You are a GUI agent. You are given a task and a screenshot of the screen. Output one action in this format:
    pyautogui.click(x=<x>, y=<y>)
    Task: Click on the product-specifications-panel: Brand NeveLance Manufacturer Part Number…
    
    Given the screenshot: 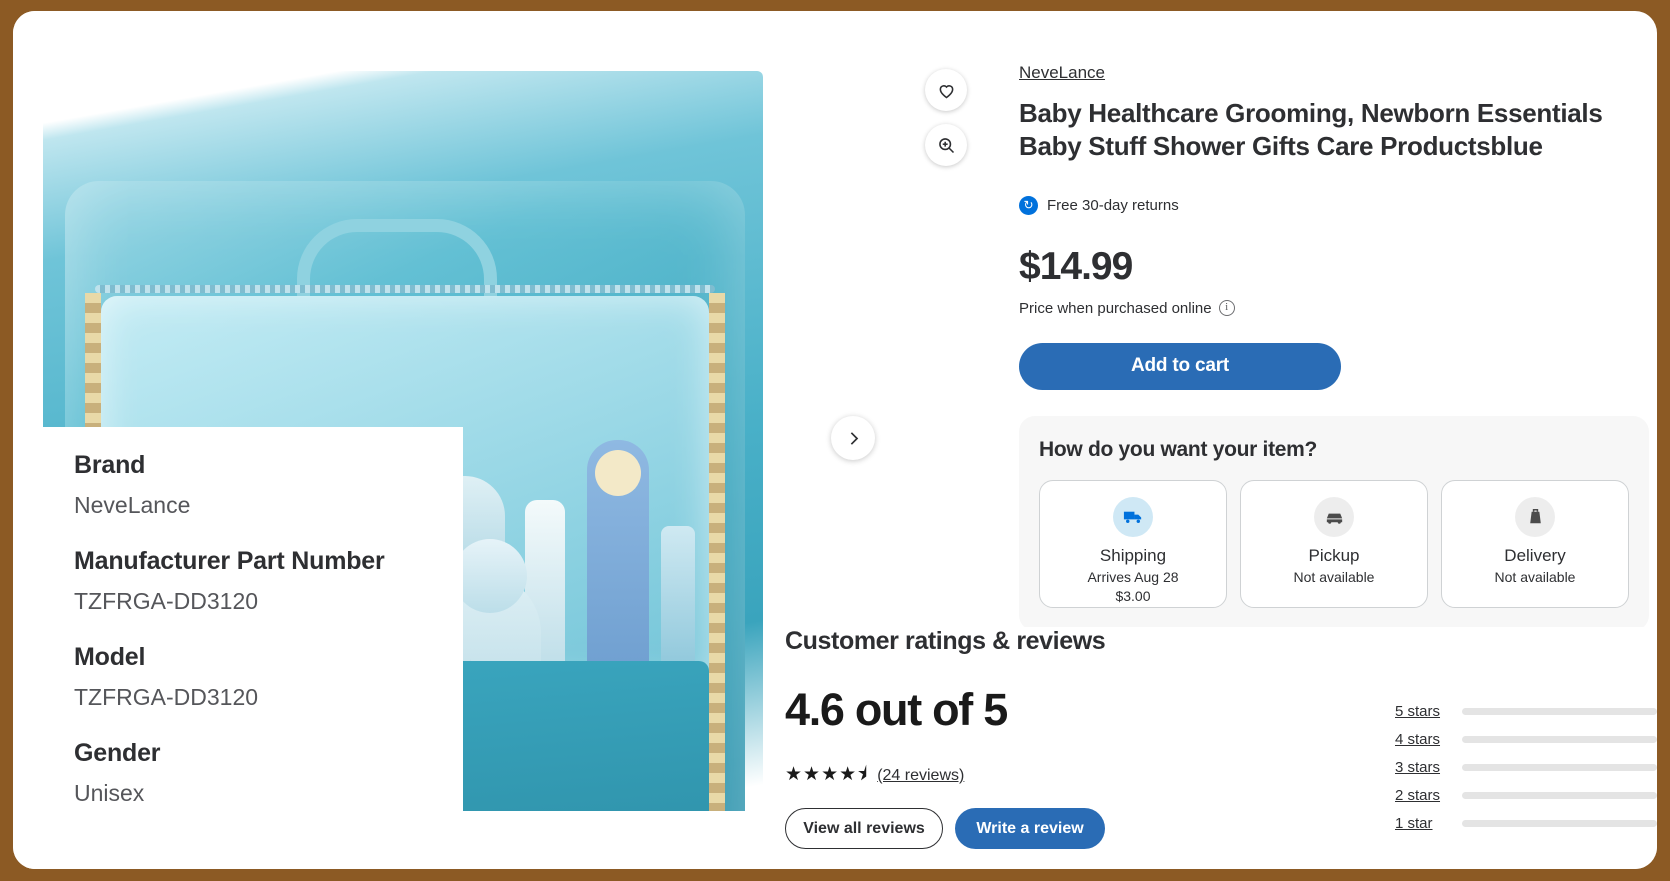 What is the action you would take?
    pyautogui.click(x=244, y=648)
    